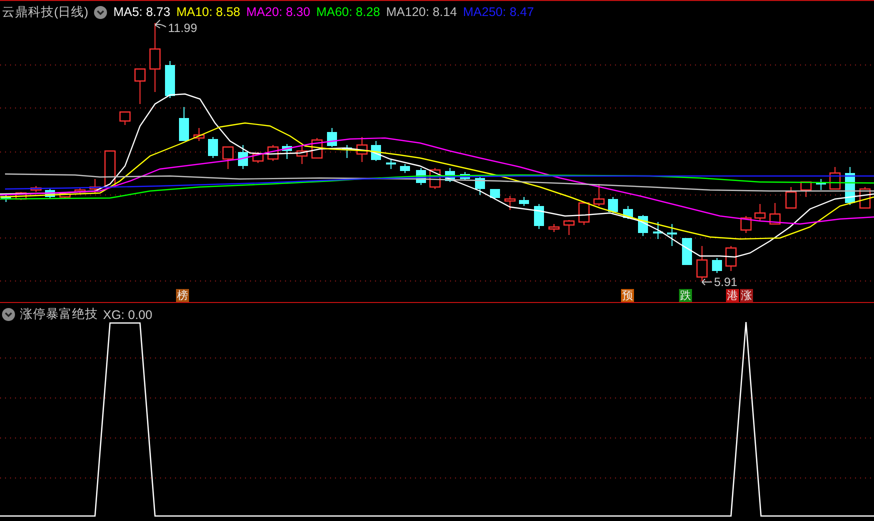  I want to click on signal-tag: 跌, so click(685, 295).